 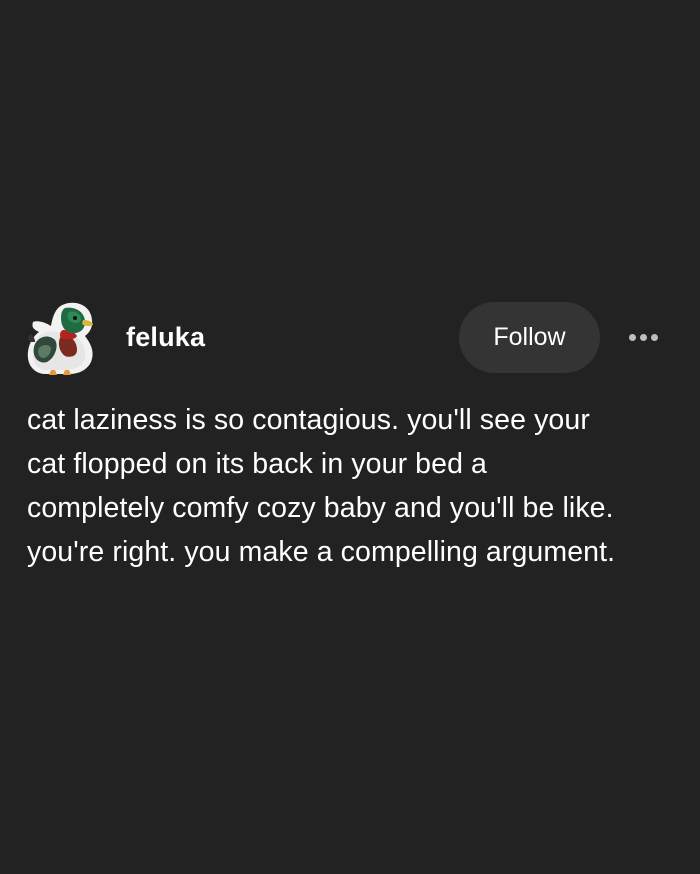 I want to click on post-header: feluka Follow, so click(x=350, y=338).